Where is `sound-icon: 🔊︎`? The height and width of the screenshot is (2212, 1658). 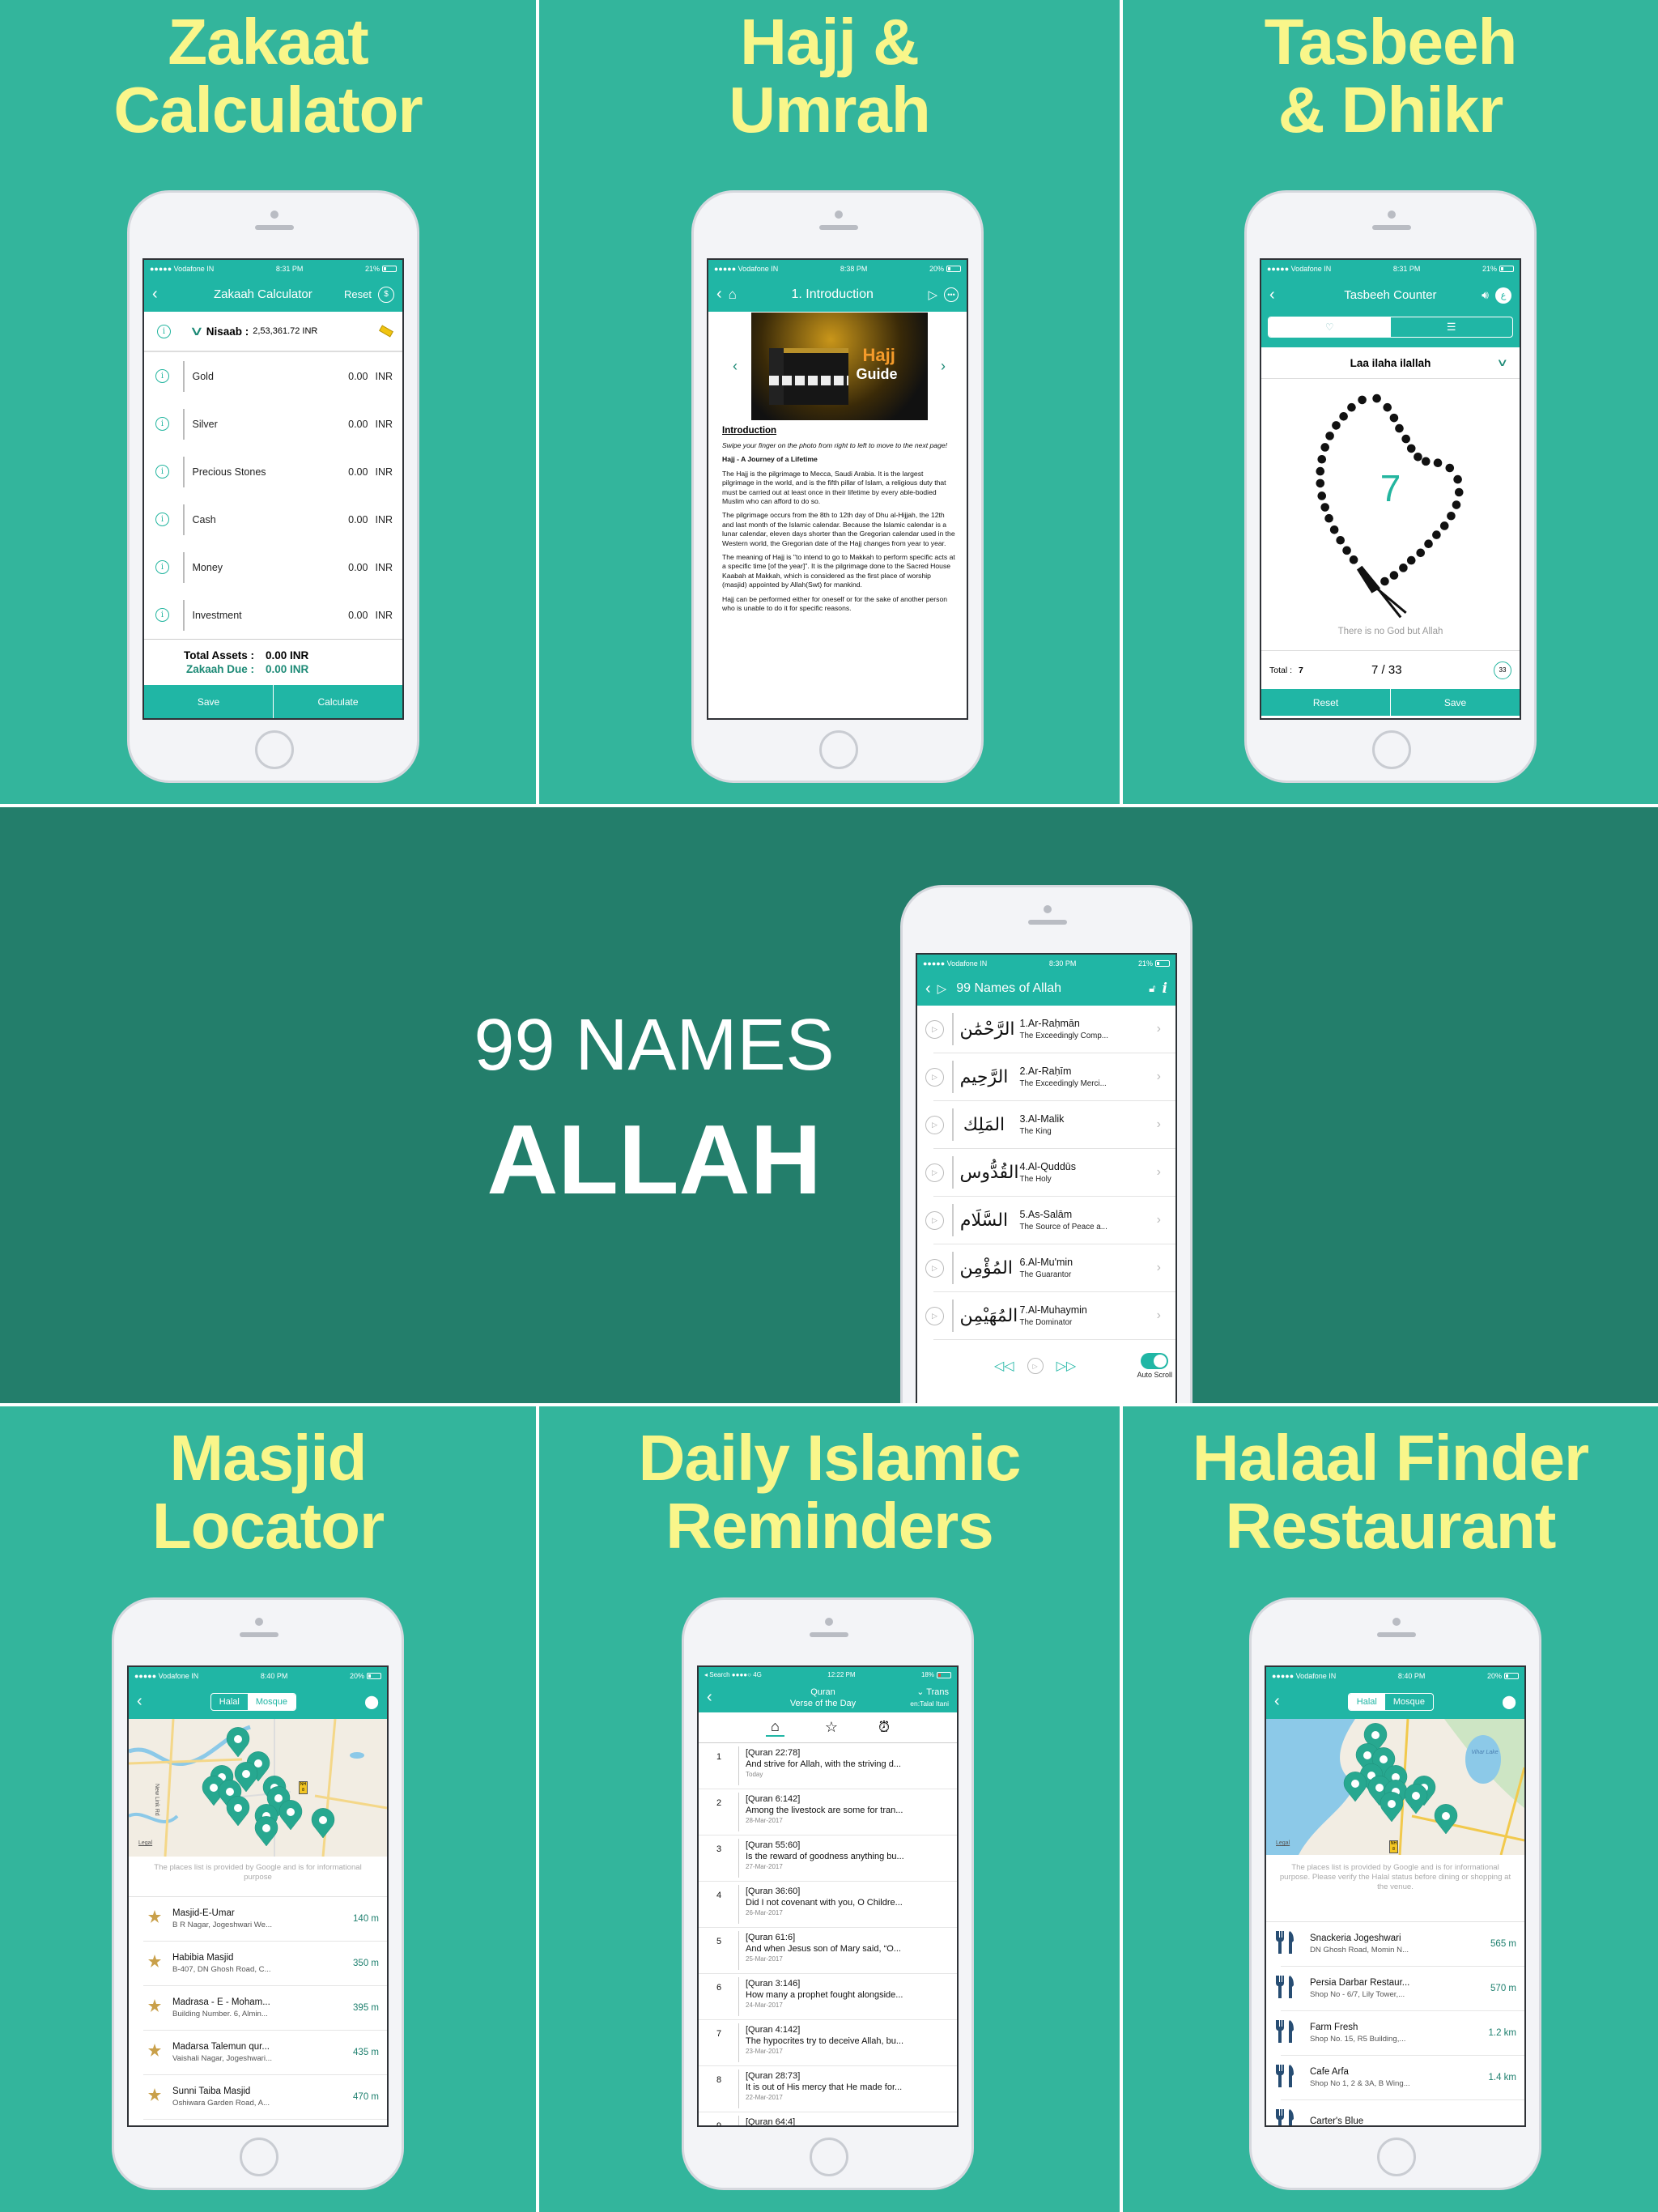
sound-icon: 🔊︎ is located at coordinates (1485, 295).